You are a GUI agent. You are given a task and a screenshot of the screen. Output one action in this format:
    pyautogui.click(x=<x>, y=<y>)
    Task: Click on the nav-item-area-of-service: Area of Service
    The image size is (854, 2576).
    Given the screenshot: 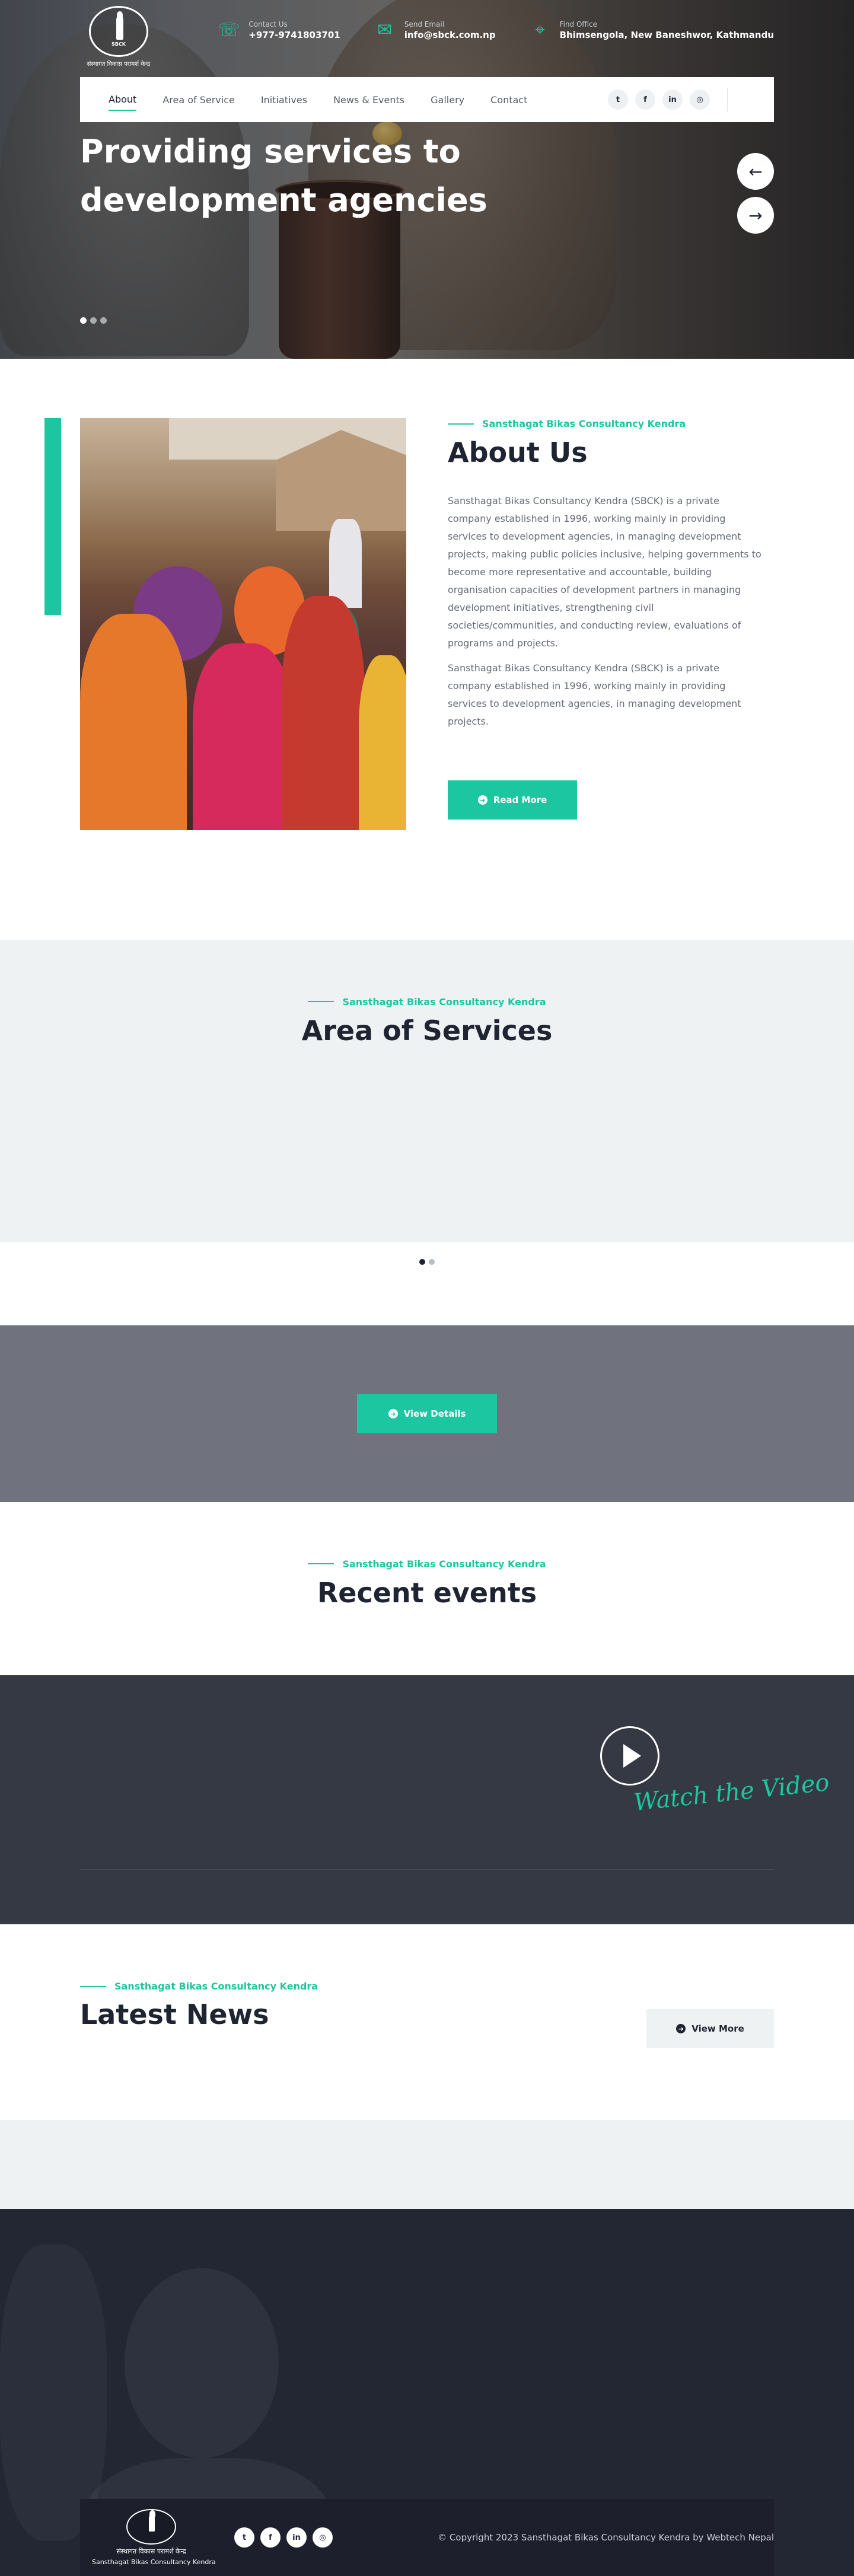 What is the action you would take?
    pyautogui.click(x=198, y=100)
    